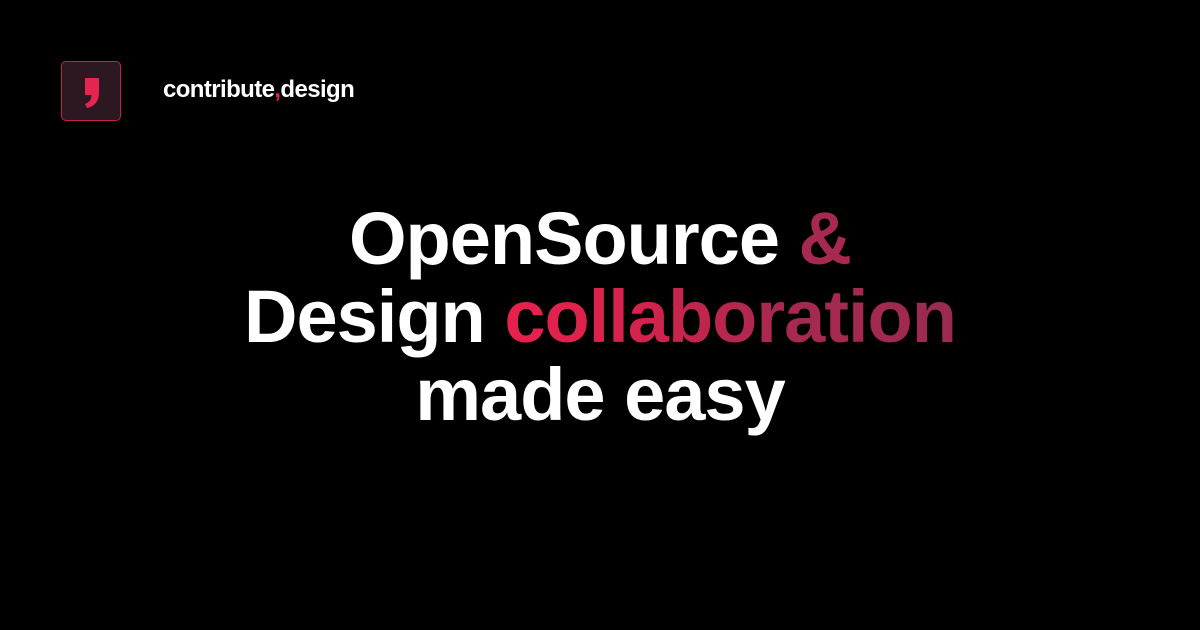 The height and width of the screenshot is (630, 1200). Describe the element at coordinates (825, 238) in the screenshot. I see `headline-ampersand: &` at that location.